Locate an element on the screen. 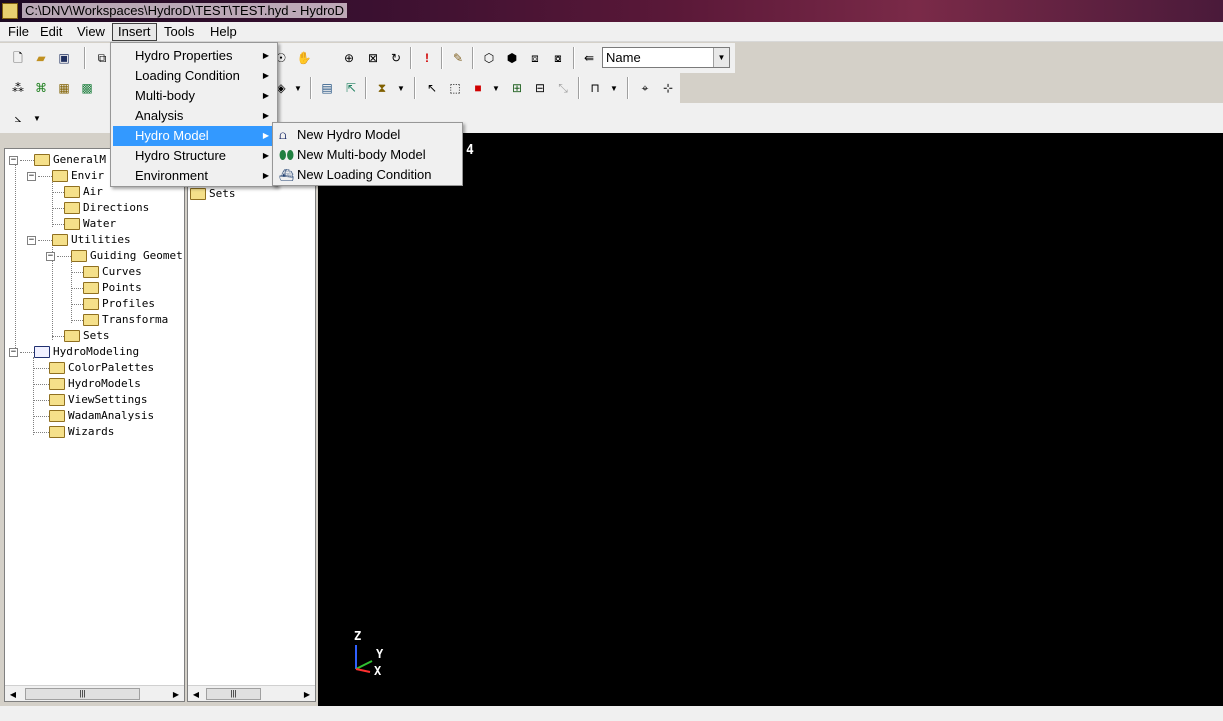  hourglass-icon: ⧗ is located at coordinates (382, 88).